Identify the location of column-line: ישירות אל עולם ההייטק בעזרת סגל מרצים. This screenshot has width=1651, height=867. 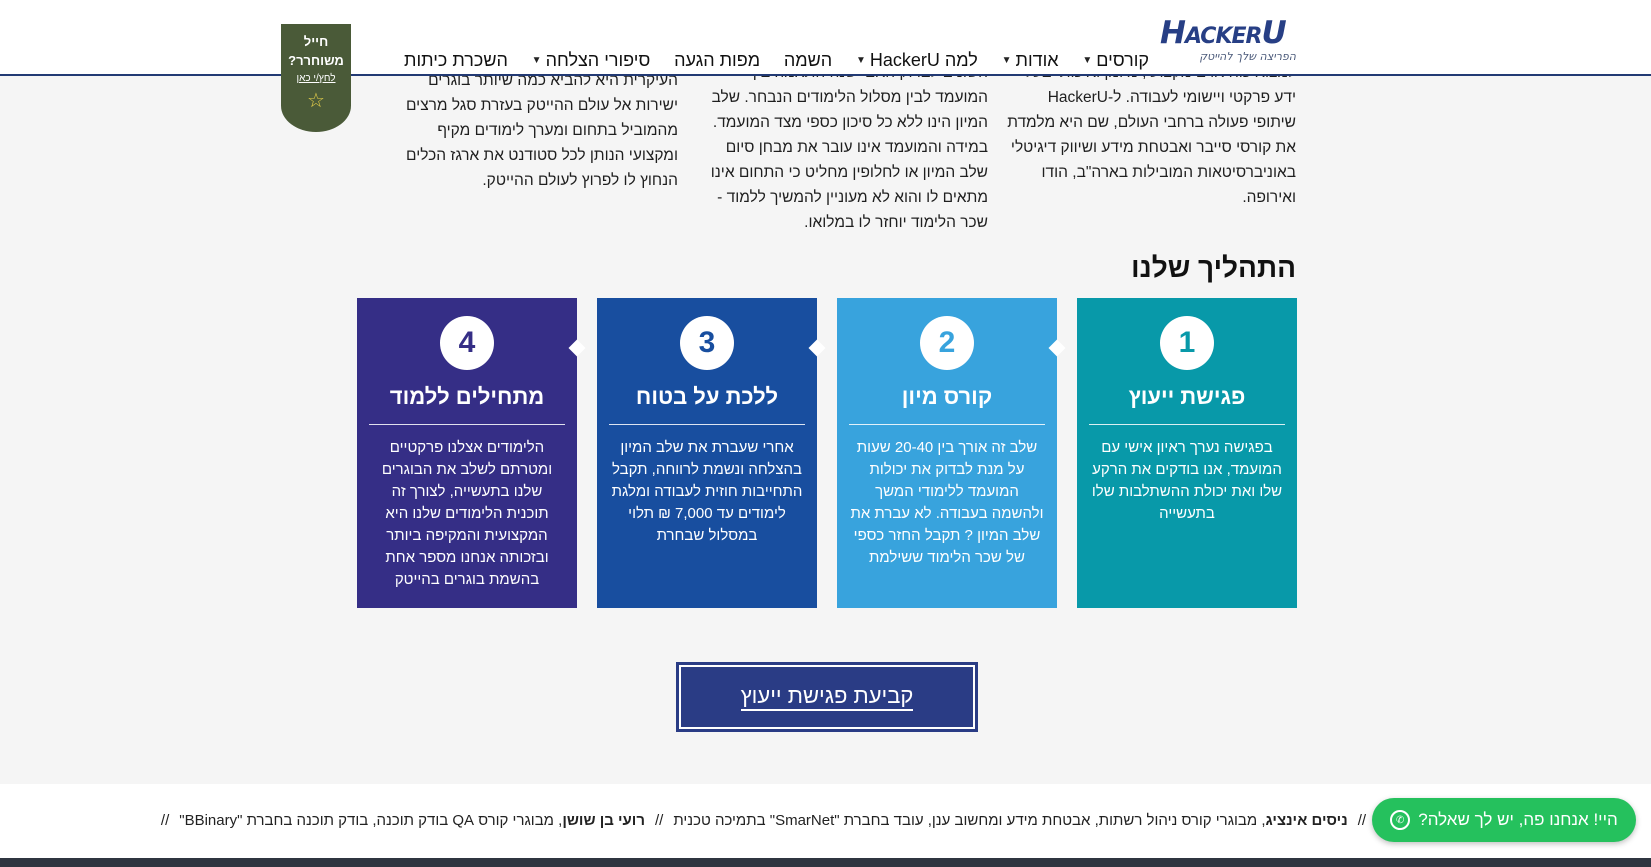
(541, 105).